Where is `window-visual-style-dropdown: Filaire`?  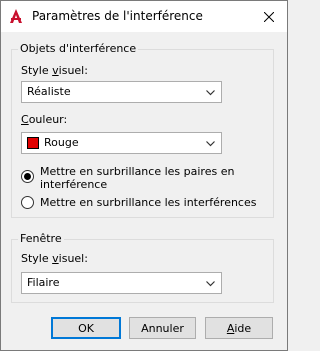
window-visual-style-dropdown: Filaire is located at coordinates (121, 283).